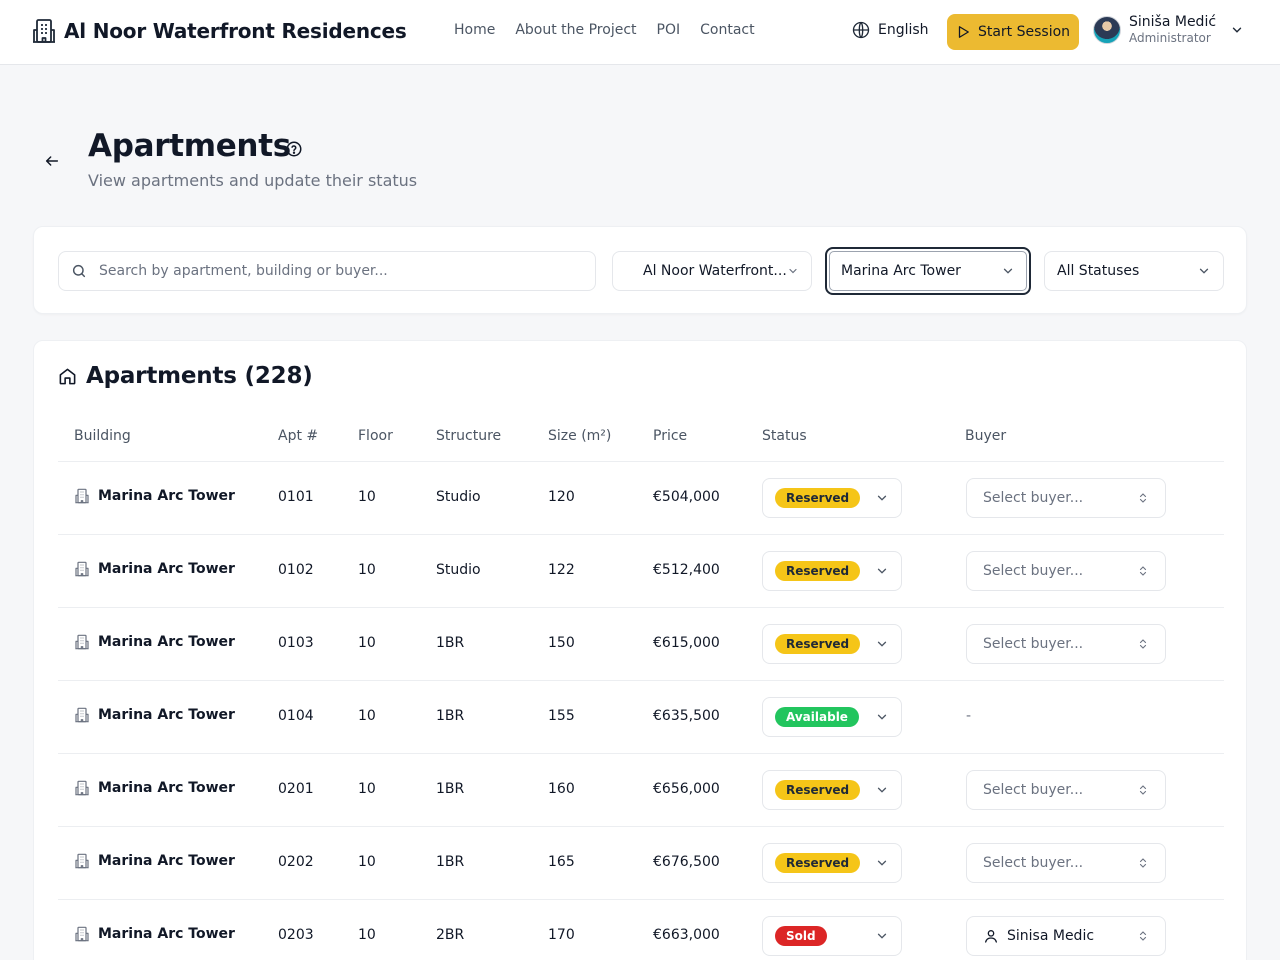 The image size is (1280, 960). I want to click on status-filter-select: All Statuses, so click(1134, 271).